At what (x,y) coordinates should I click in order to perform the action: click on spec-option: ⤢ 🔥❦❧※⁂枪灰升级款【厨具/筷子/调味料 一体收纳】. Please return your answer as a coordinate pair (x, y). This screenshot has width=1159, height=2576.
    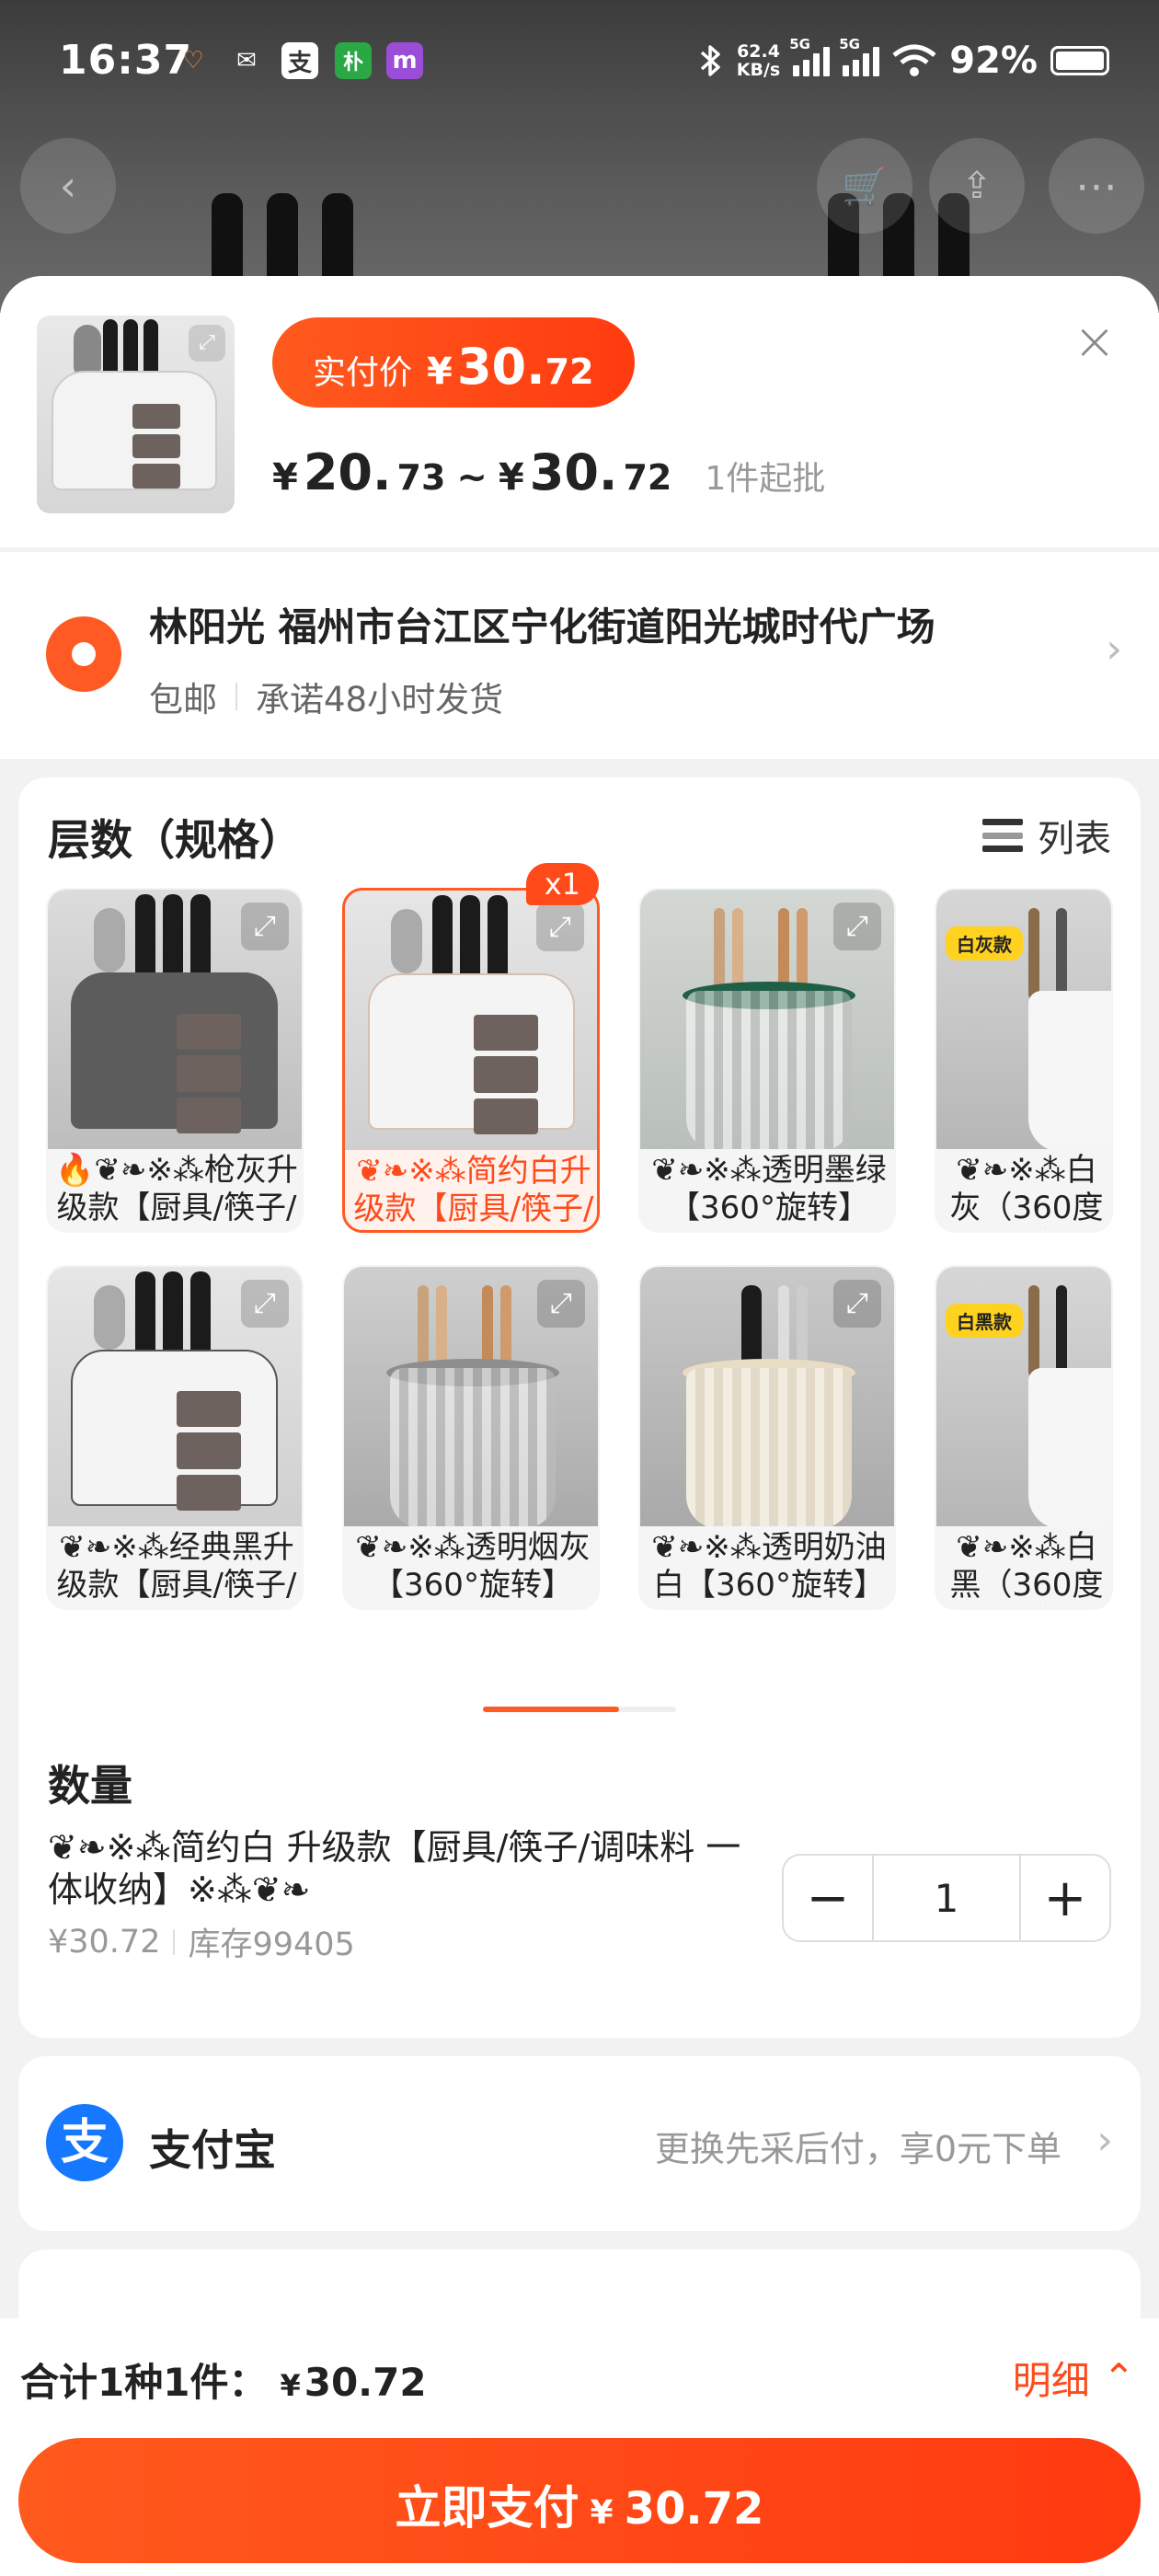
    Looking at the image, I should click on (175, 1060).